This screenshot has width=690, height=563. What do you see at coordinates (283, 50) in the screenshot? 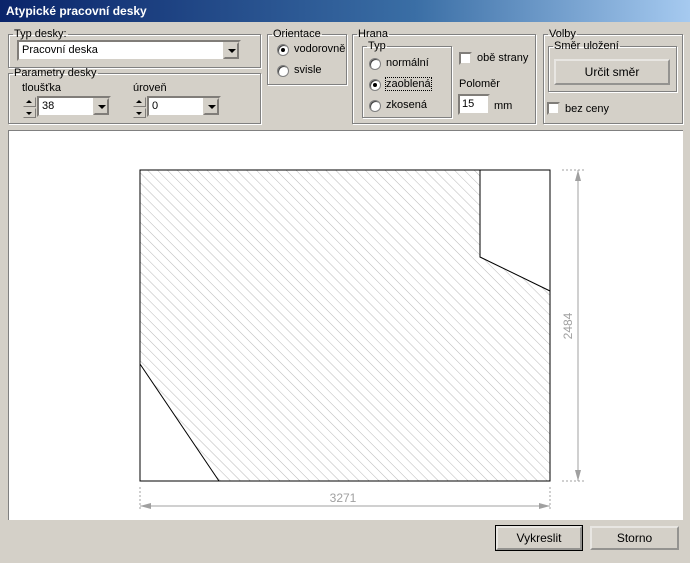
I see `radio-vodorovne` at bounding box center [283, 50].